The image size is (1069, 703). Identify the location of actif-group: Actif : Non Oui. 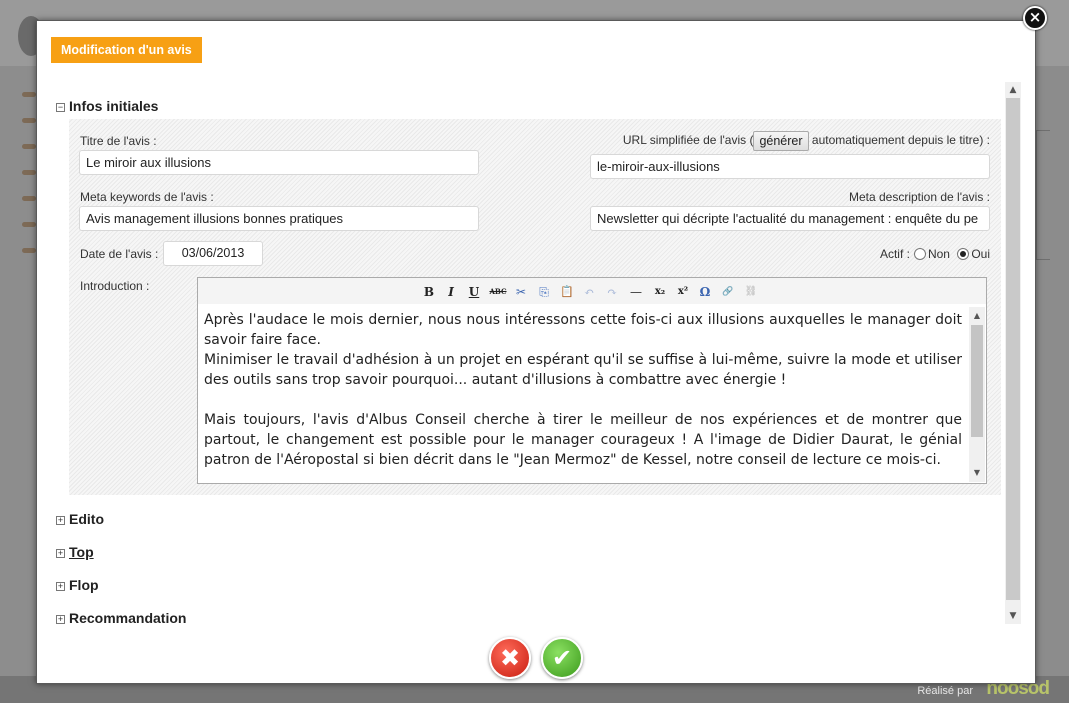
(935, 254).